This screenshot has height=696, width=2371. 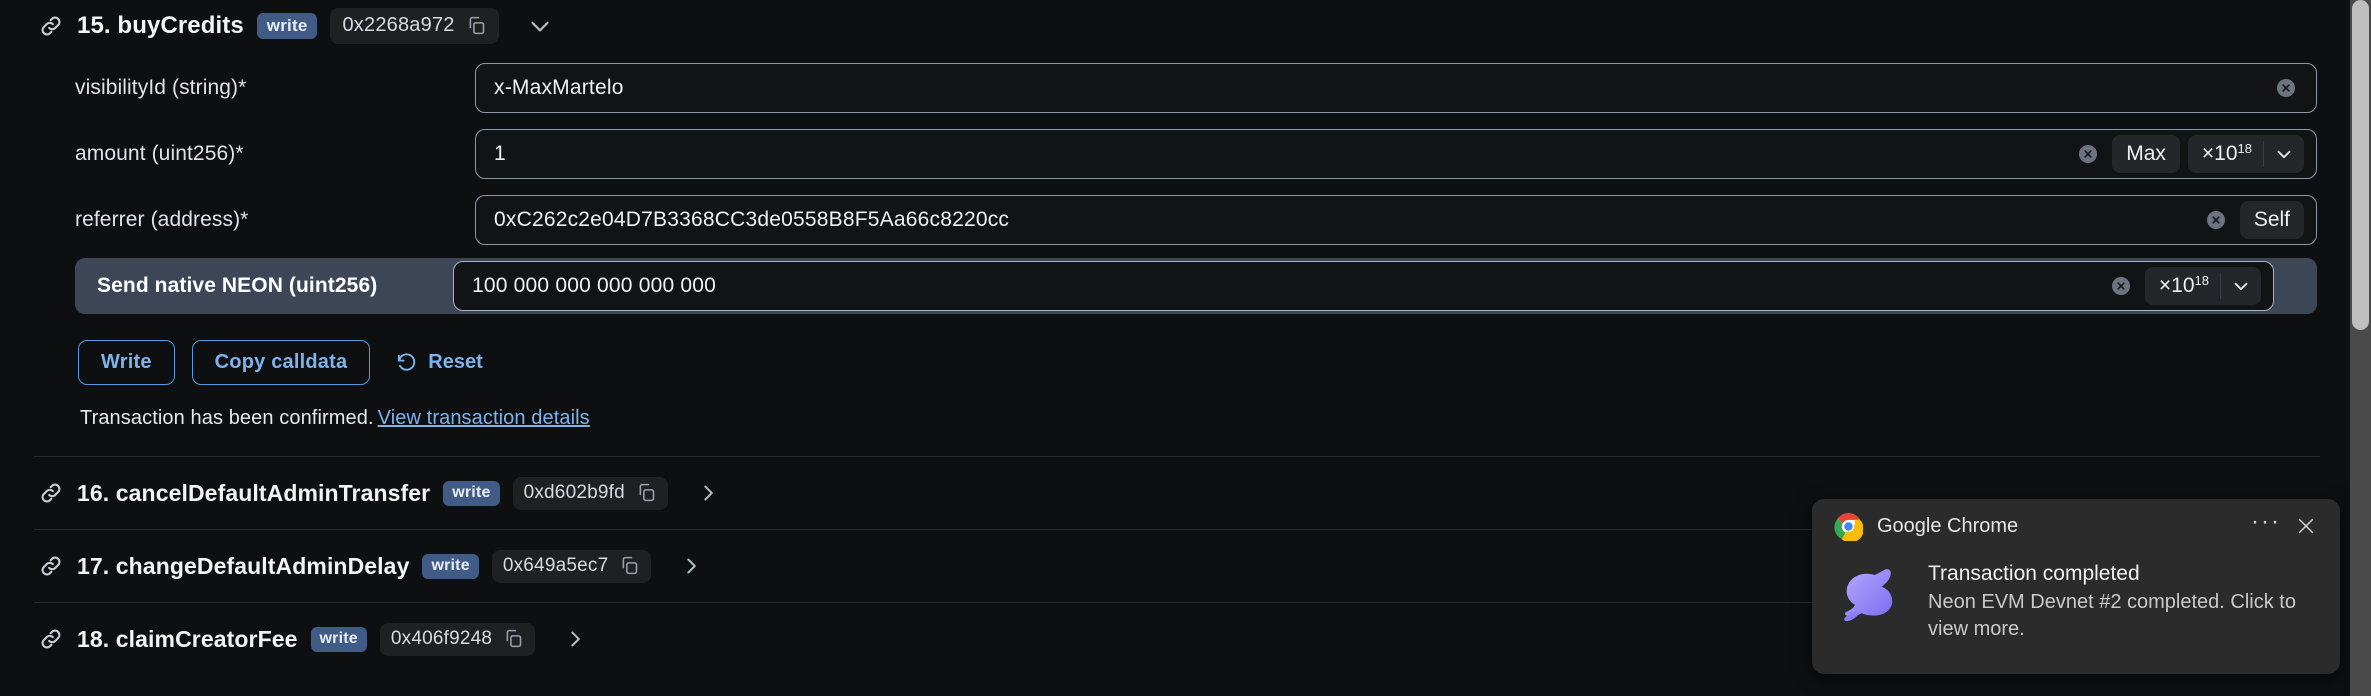 I want to click on function-selector-chip: 0x406f9248, so click(x=457, y=639).